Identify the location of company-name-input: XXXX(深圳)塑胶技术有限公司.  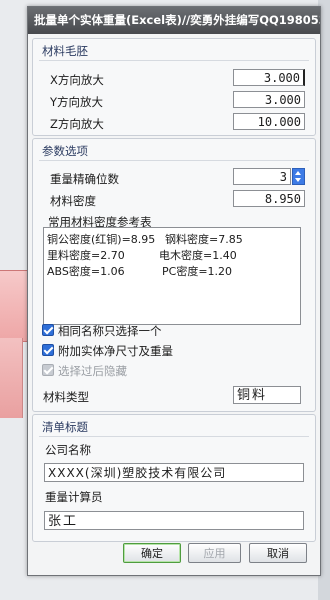
(174, 472).